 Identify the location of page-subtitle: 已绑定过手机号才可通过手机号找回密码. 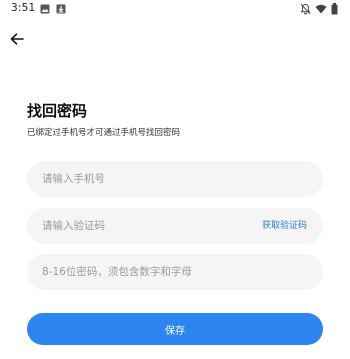
(104, 133).